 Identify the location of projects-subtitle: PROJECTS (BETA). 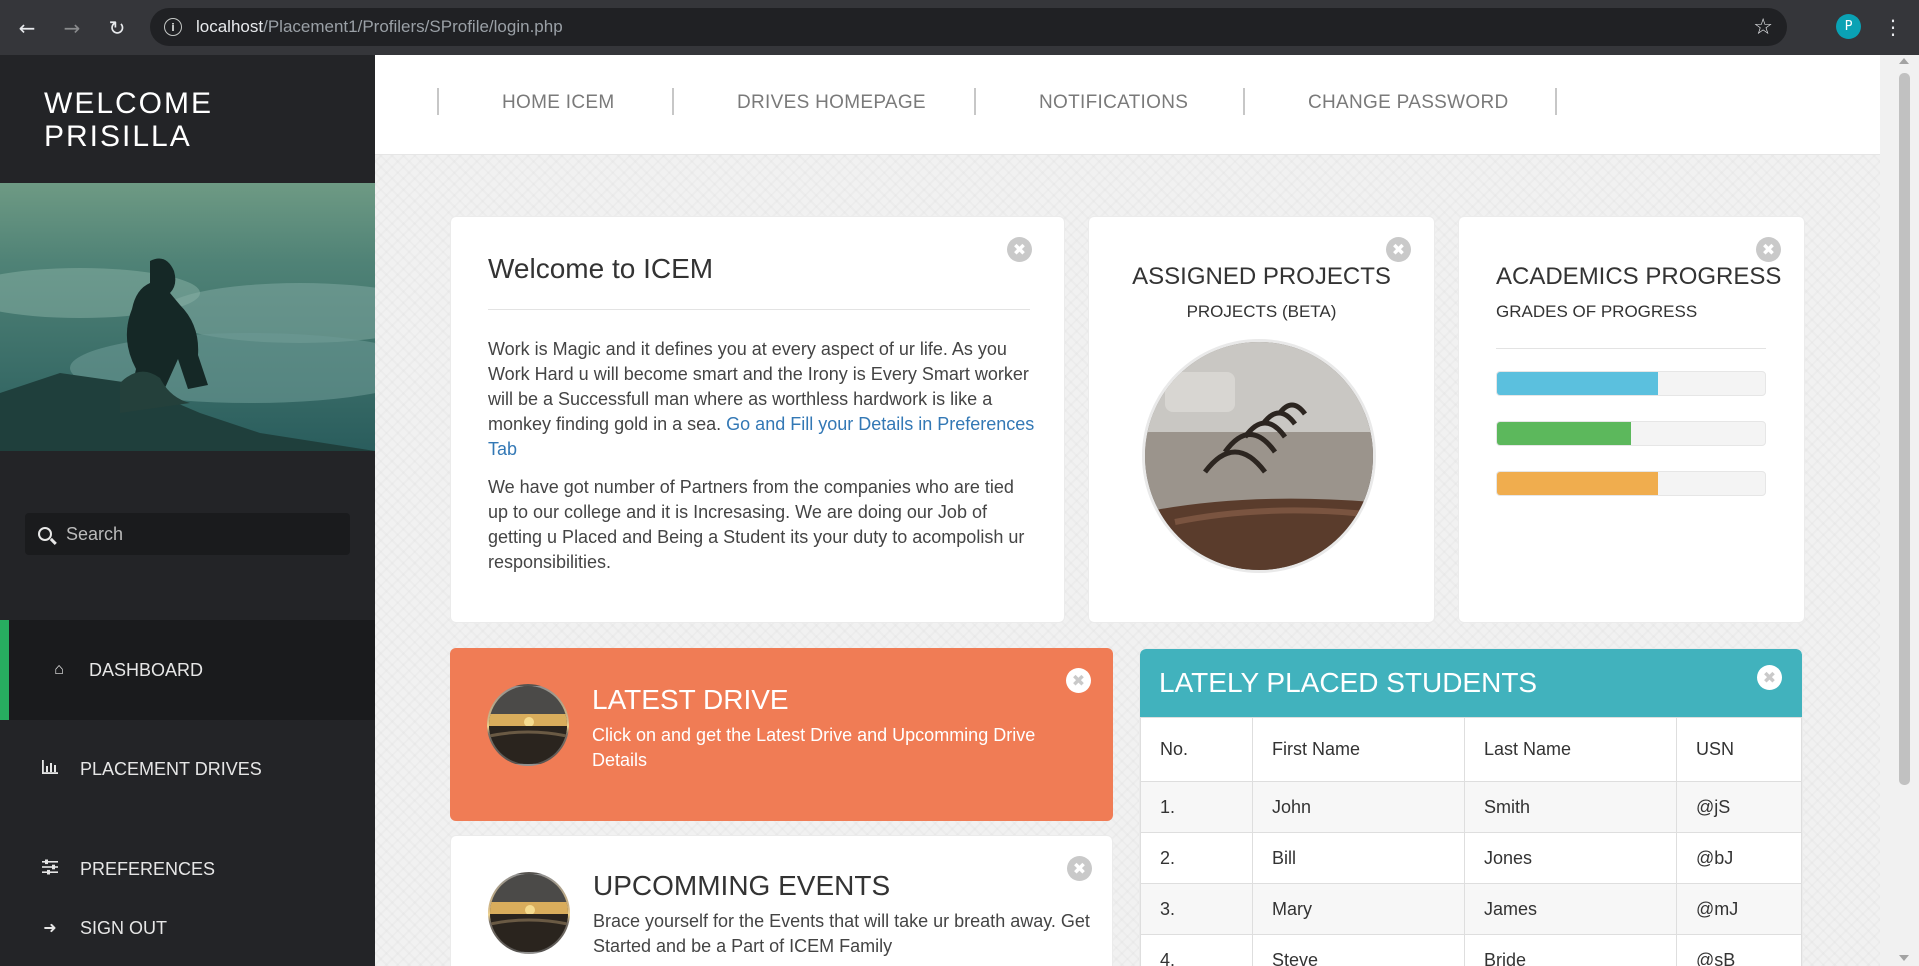
(1261, 311).